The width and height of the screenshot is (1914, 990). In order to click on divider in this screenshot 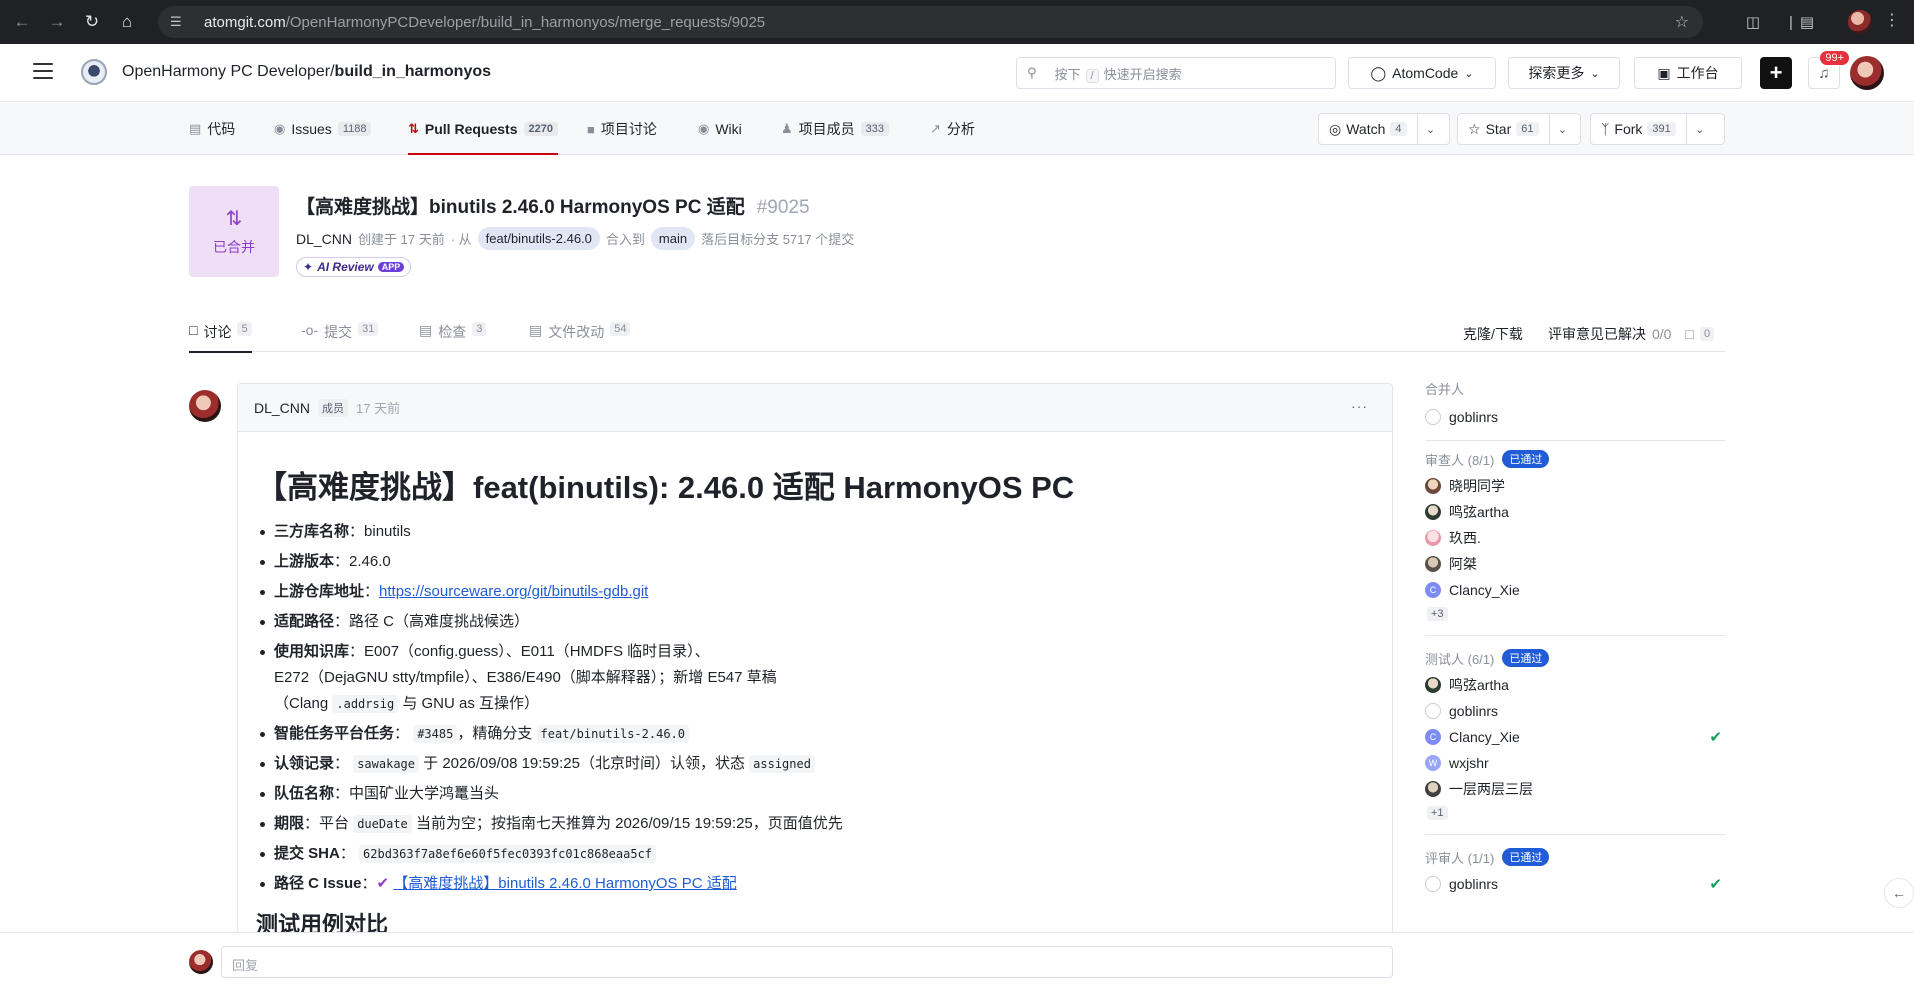, I will do `click(1575, 834)`.